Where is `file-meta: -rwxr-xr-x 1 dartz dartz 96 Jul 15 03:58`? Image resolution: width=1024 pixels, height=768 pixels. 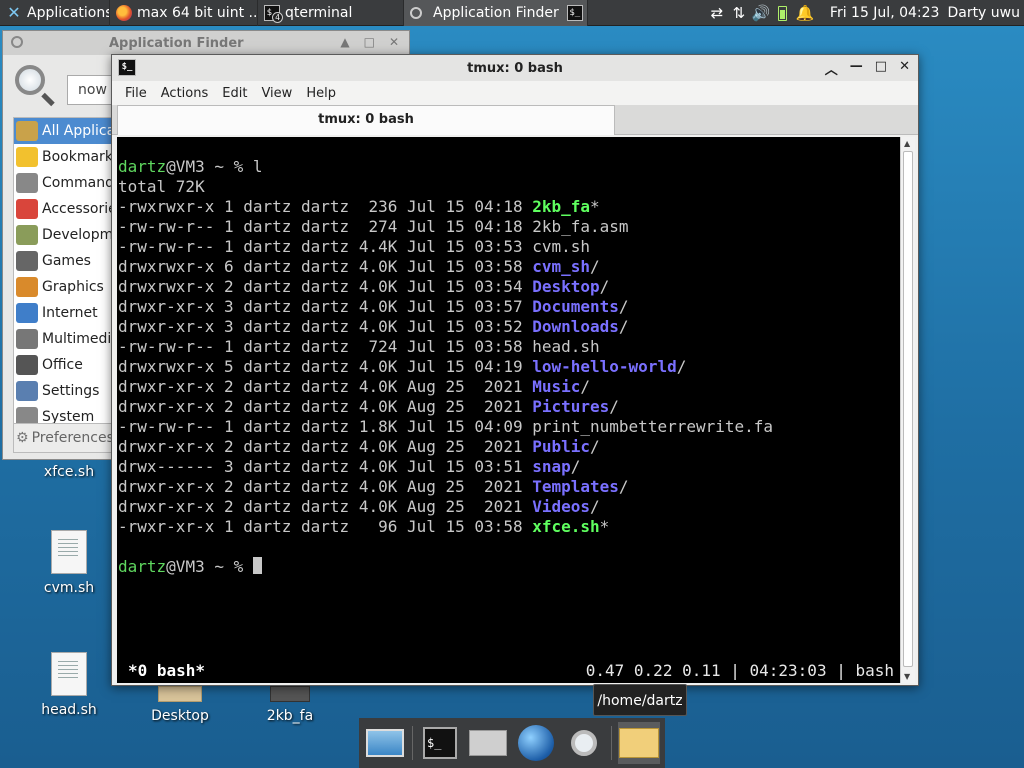 file-meta: -rwxr-xr-x 1 dartz dartz 96 Jul 15 03:58 is located at coordinates (325, 526).